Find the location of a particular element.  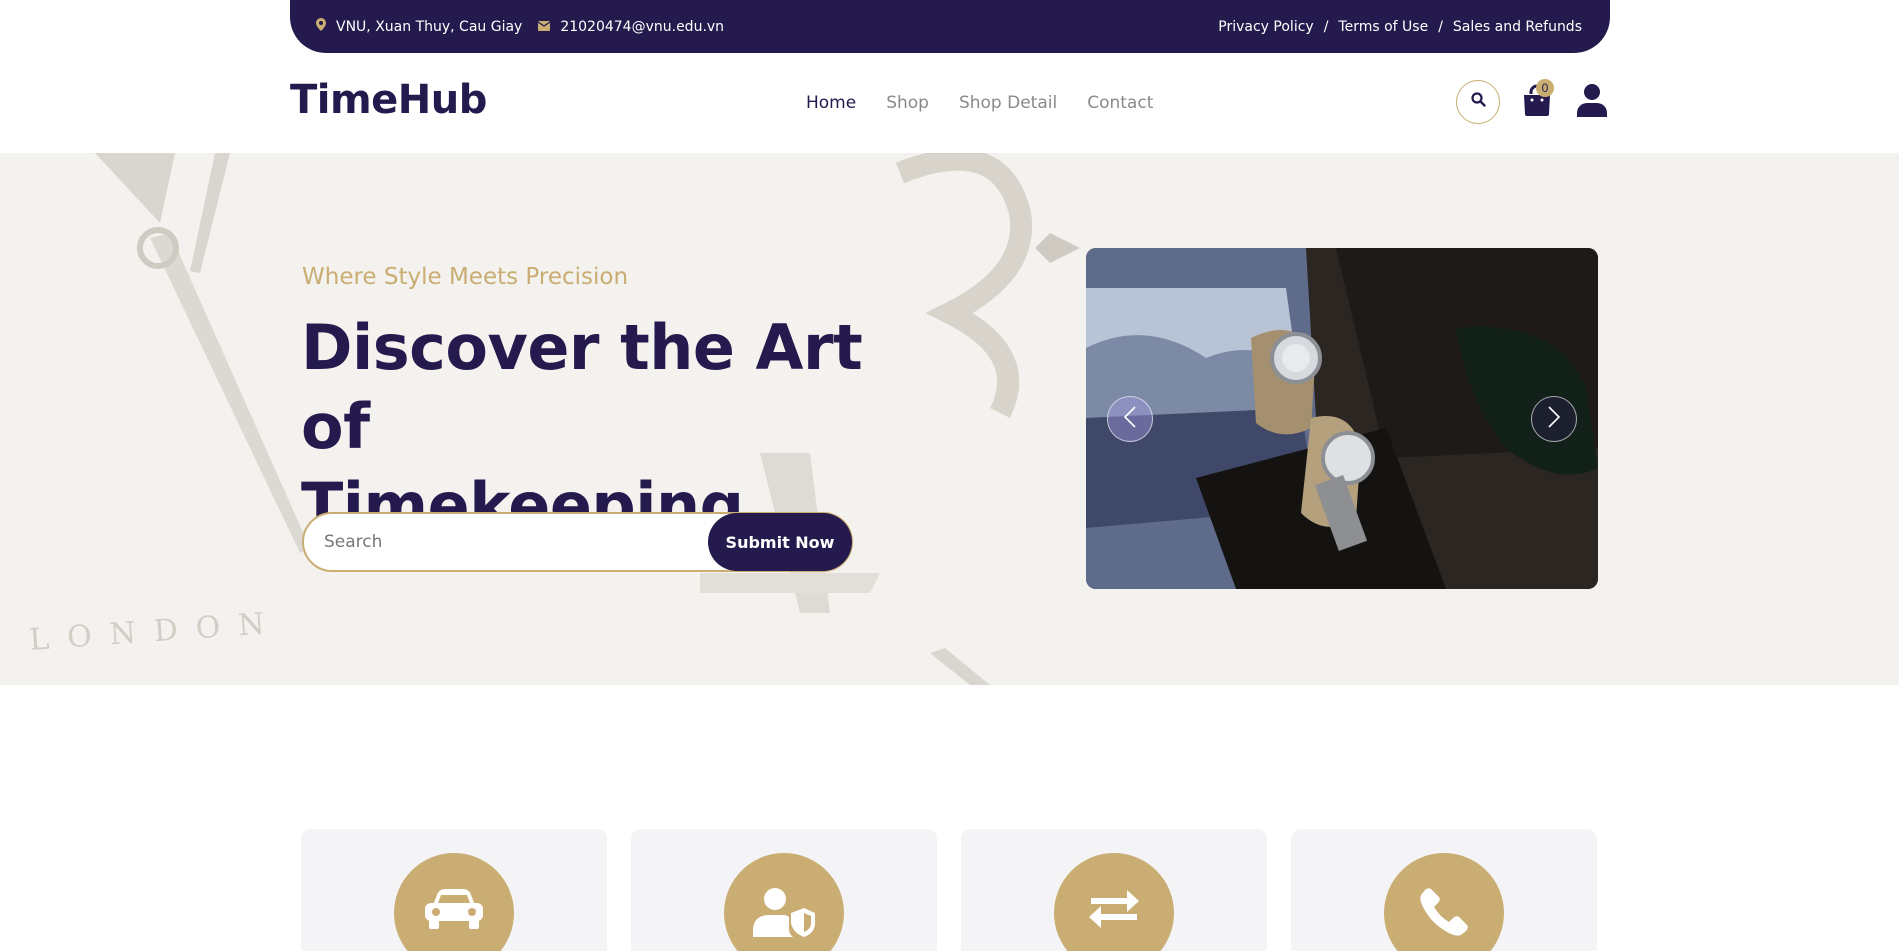

feature-card-security is located at coordinates (784, 890).